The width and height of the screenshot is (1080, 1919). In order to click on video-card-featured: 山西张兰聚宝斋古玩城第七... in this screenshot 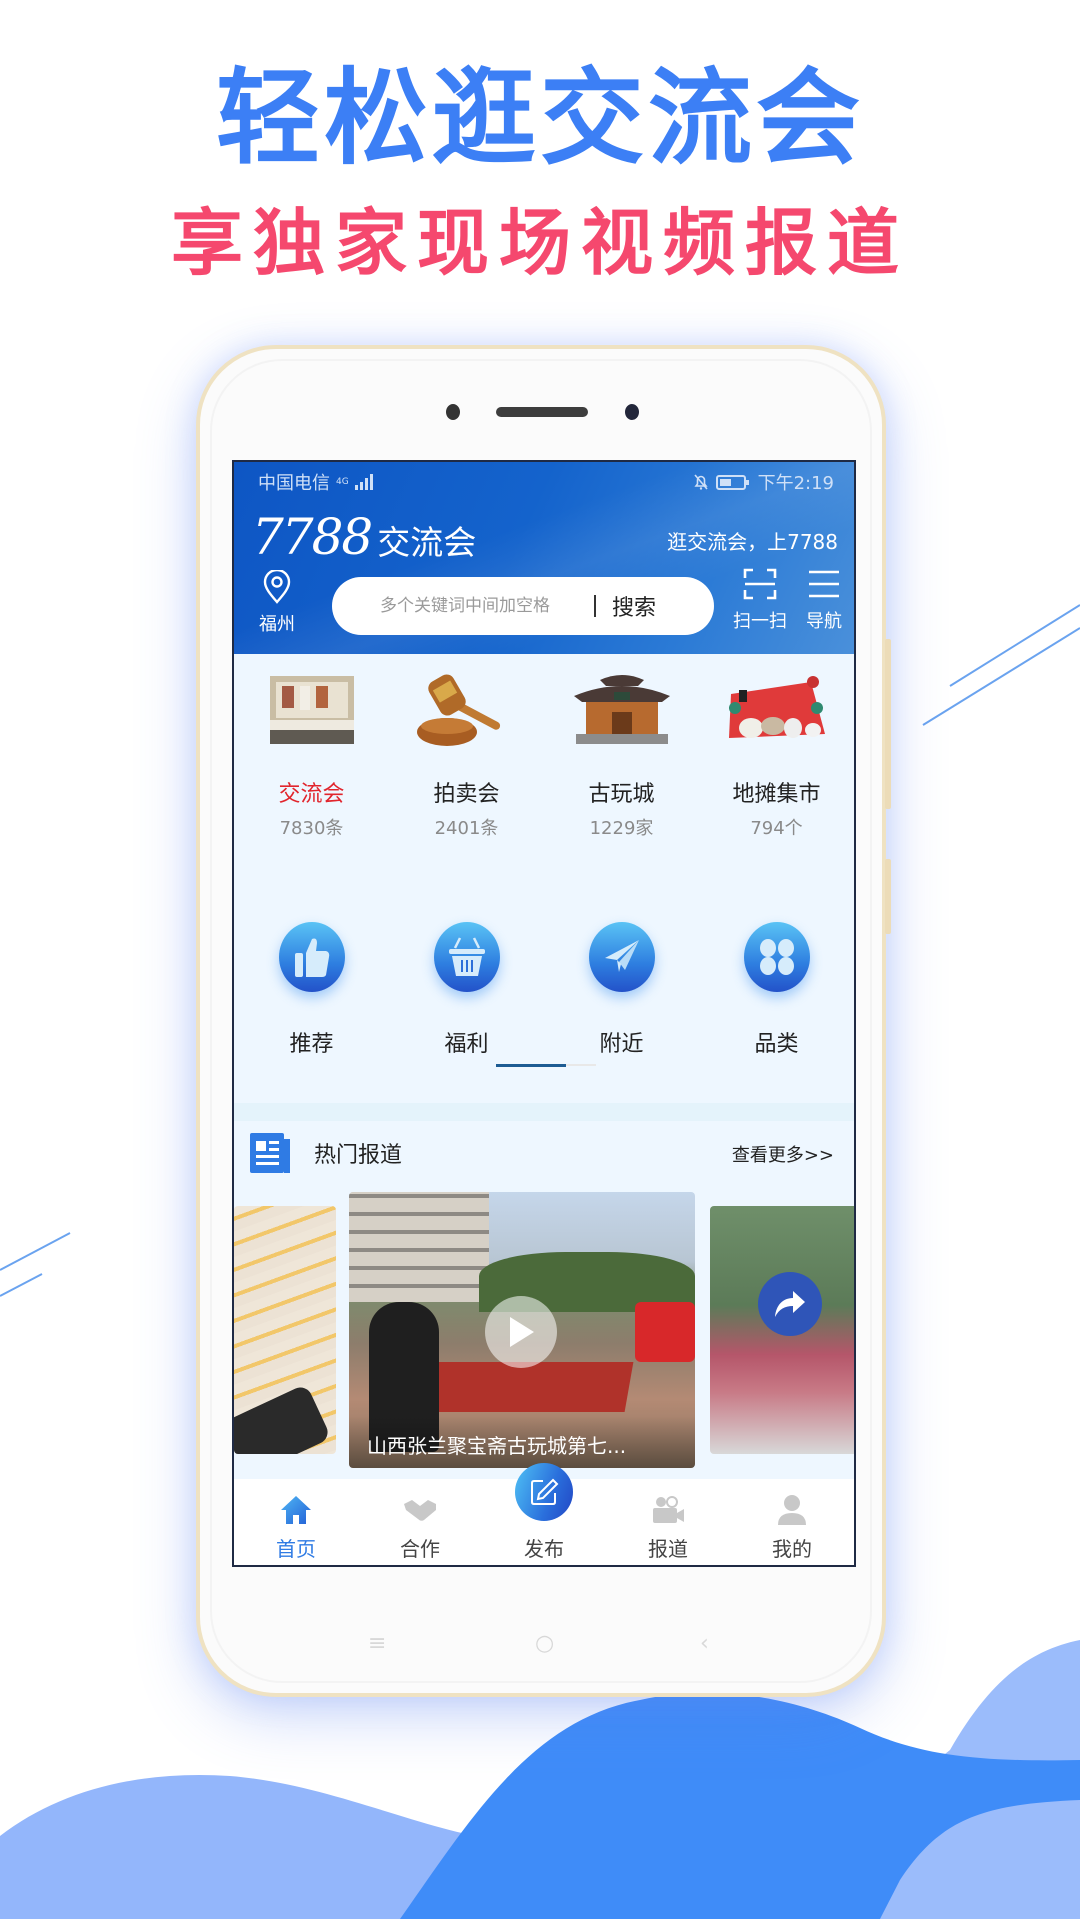, I will do `click(522, 1330)`.